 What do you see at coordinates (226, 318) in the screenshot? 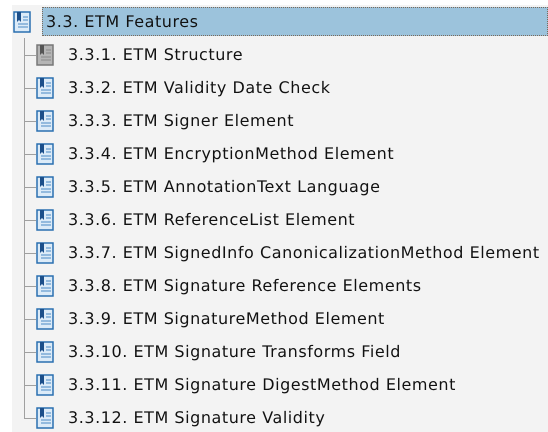
I see `tree-item: 3.3.9. ETM SignatureMethod Element` at bounding box center [226, 318].